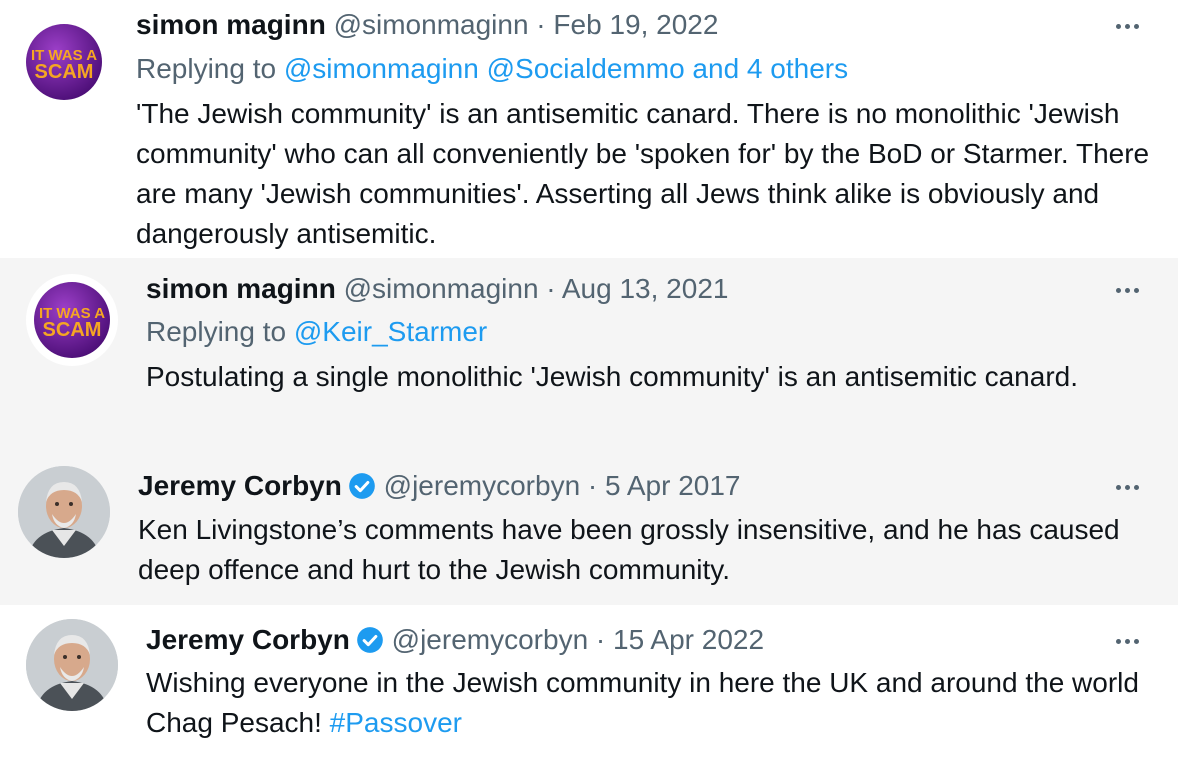 The image size is (1178, 765). Describe the element at coordinates (645, 288) in the screenshot. I see `timestamp: Aug 13, 2021` at that location.